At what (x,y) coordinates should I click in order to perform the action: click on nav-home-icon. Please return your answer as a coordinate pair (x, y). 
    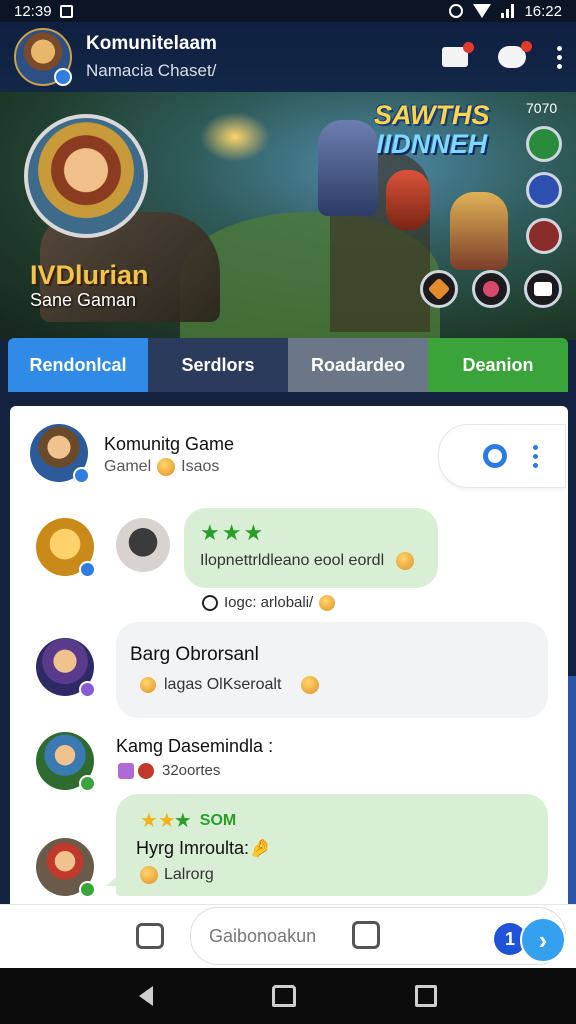
    Looking at the image, I should click on (283, 996).